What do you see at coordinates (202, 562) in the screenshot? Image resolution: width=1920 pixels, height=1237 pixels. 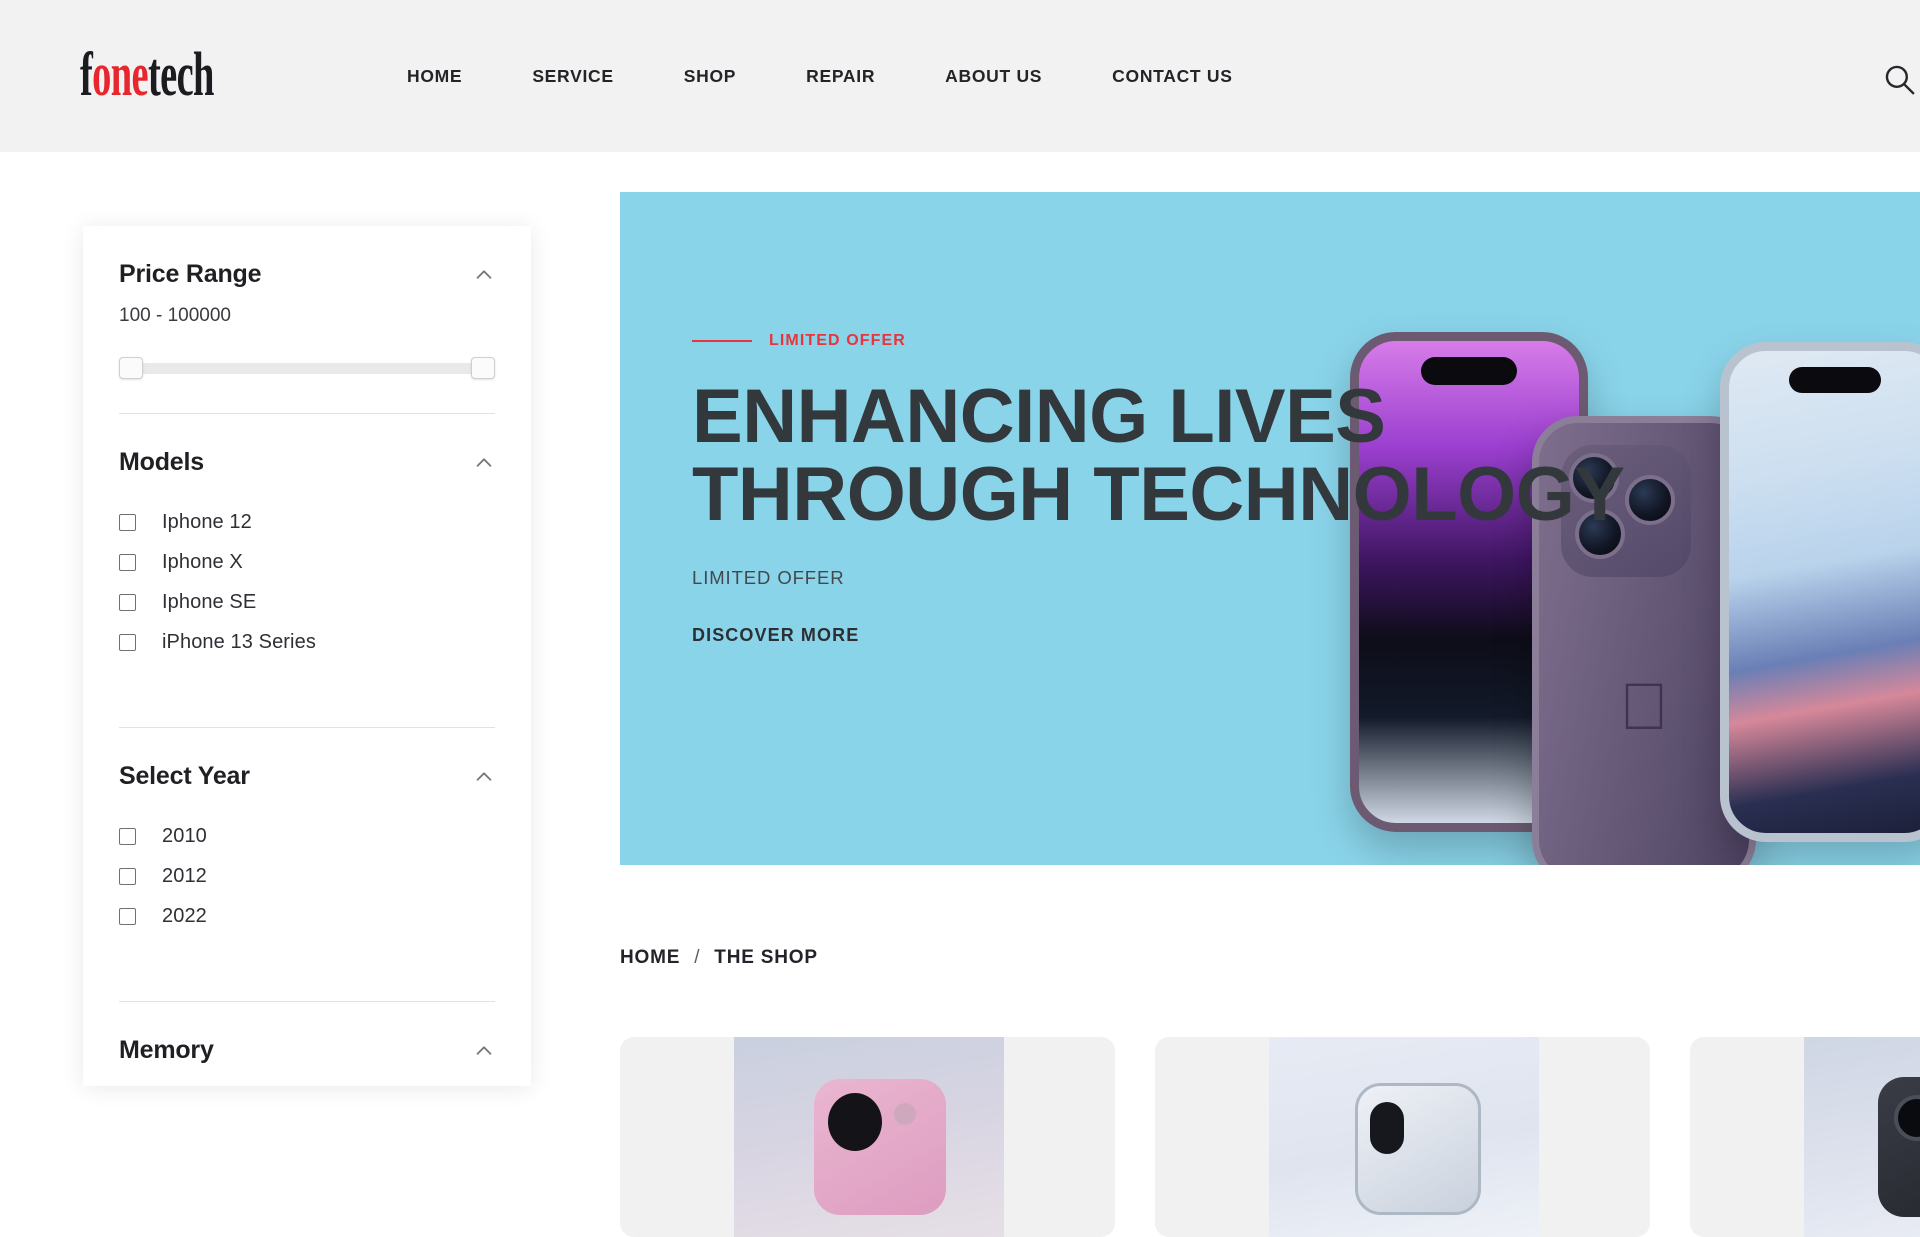 I see `checkbox-label: Iphone X` at bounding box center [202, 562].